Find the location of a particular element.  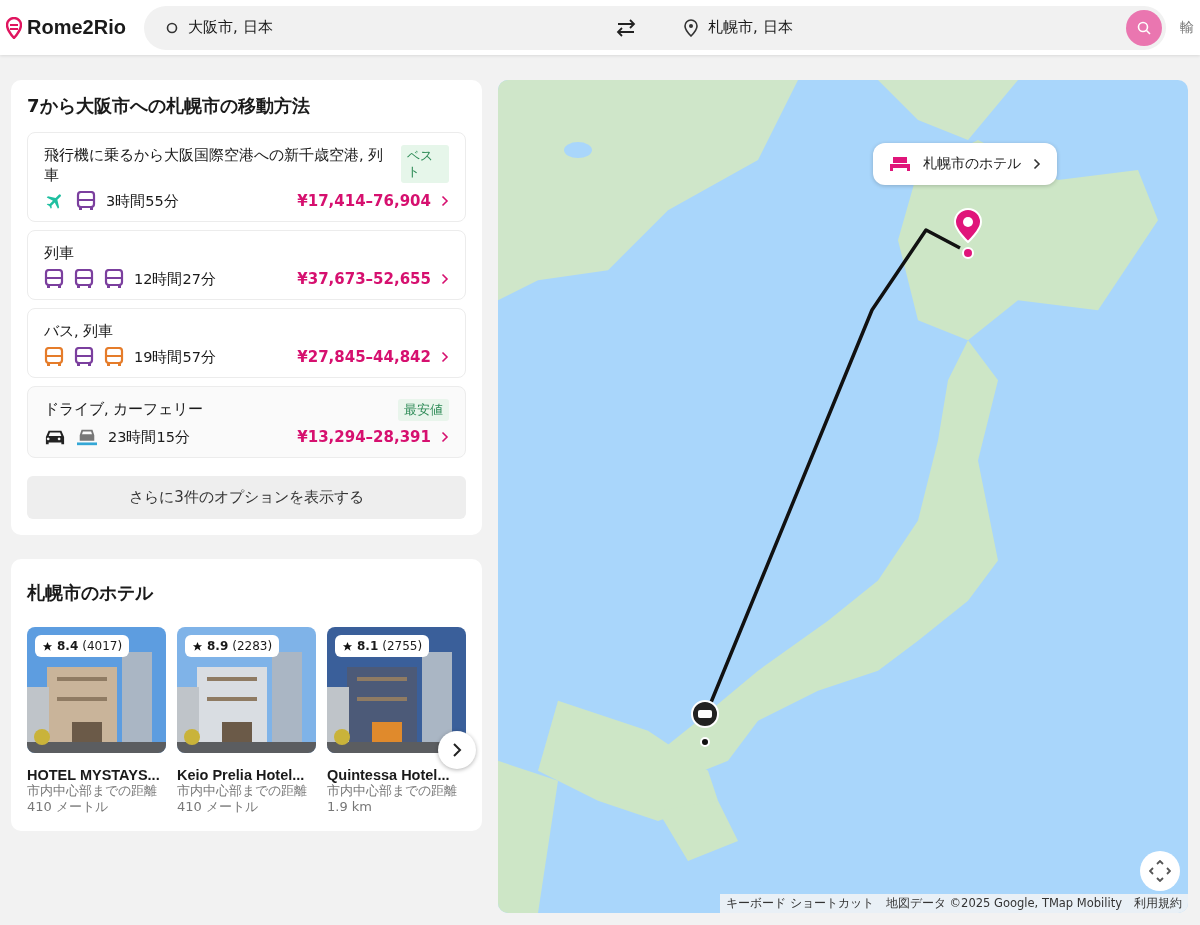

rating-badge: 8.1 (2755) is located at coordinates (382, 646).